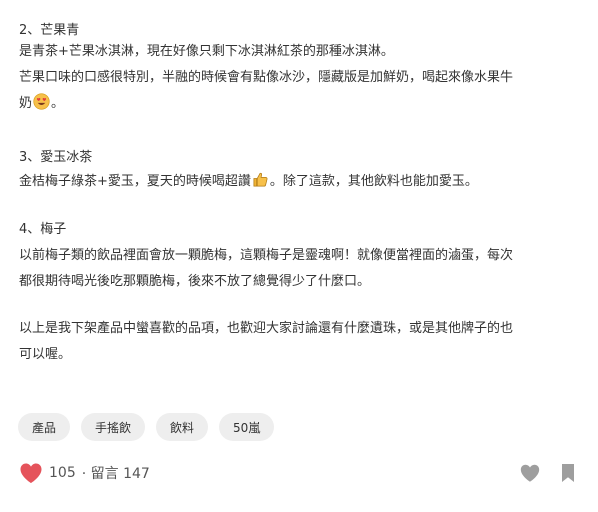 This screenshot has width=598, height=512. Describe the element at coordinates (247, 427) in the screenshot. I see `tag-chip: 50嵐` at that location.